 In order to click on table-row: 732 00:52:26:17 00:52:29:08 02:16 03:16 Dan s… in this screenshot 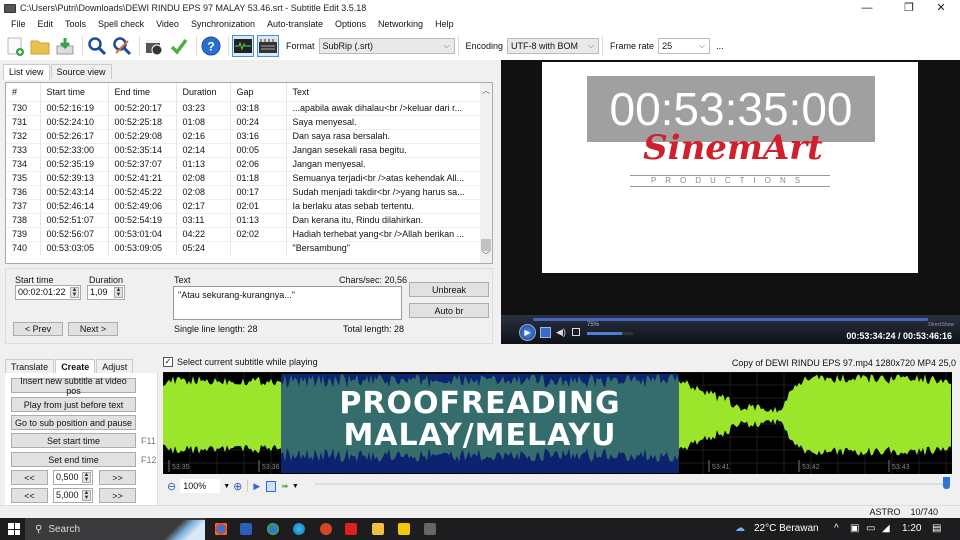, I will do `click(244, 135)`.